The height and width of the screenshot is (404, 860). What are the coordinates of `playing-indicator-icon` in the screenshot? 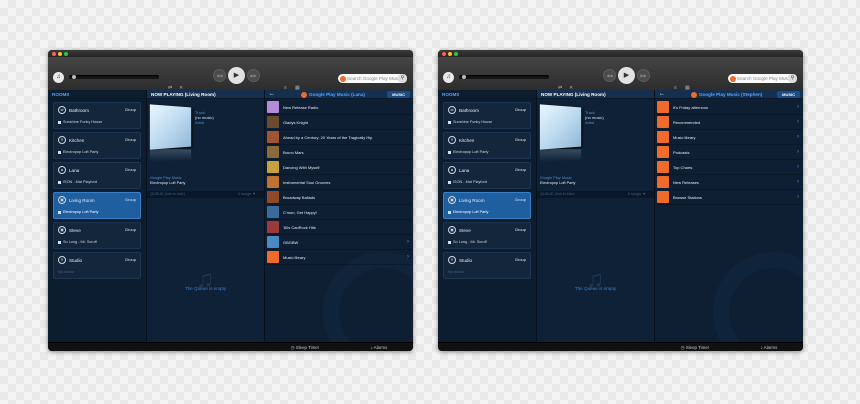 It's located at (449, 122).